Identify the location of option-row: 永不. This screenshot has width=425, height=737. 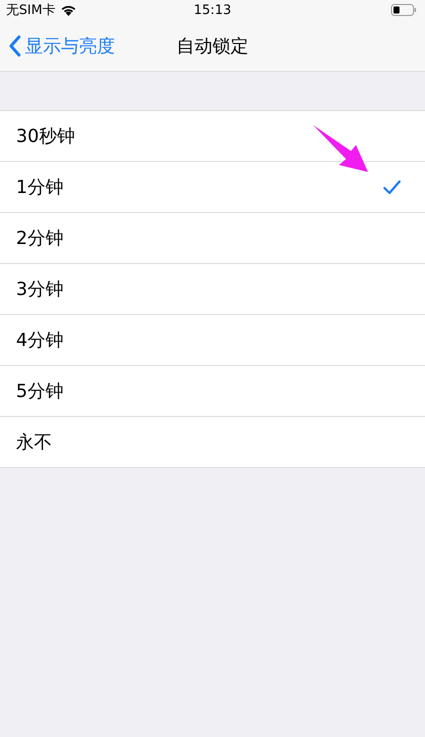
(212, 442).